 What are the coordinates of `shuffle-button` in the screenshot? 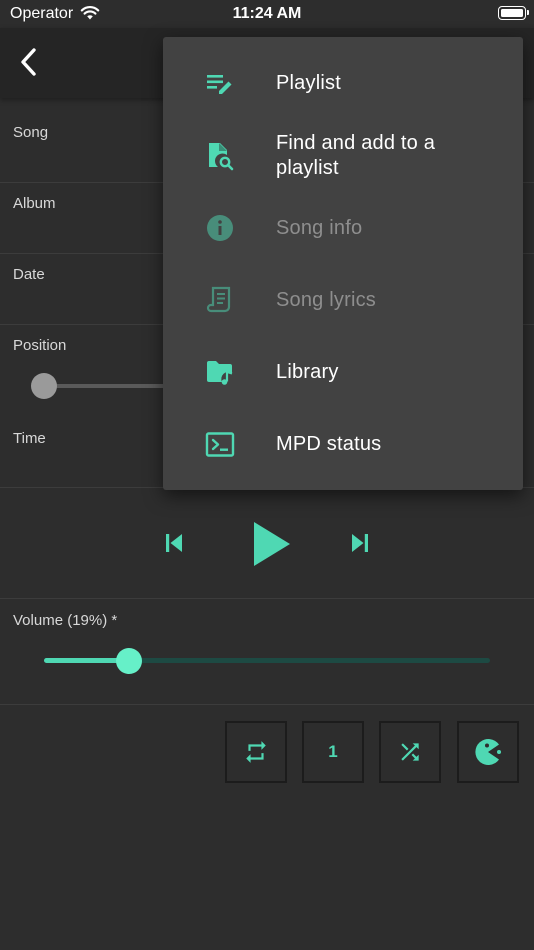 It's located at (410, 752).